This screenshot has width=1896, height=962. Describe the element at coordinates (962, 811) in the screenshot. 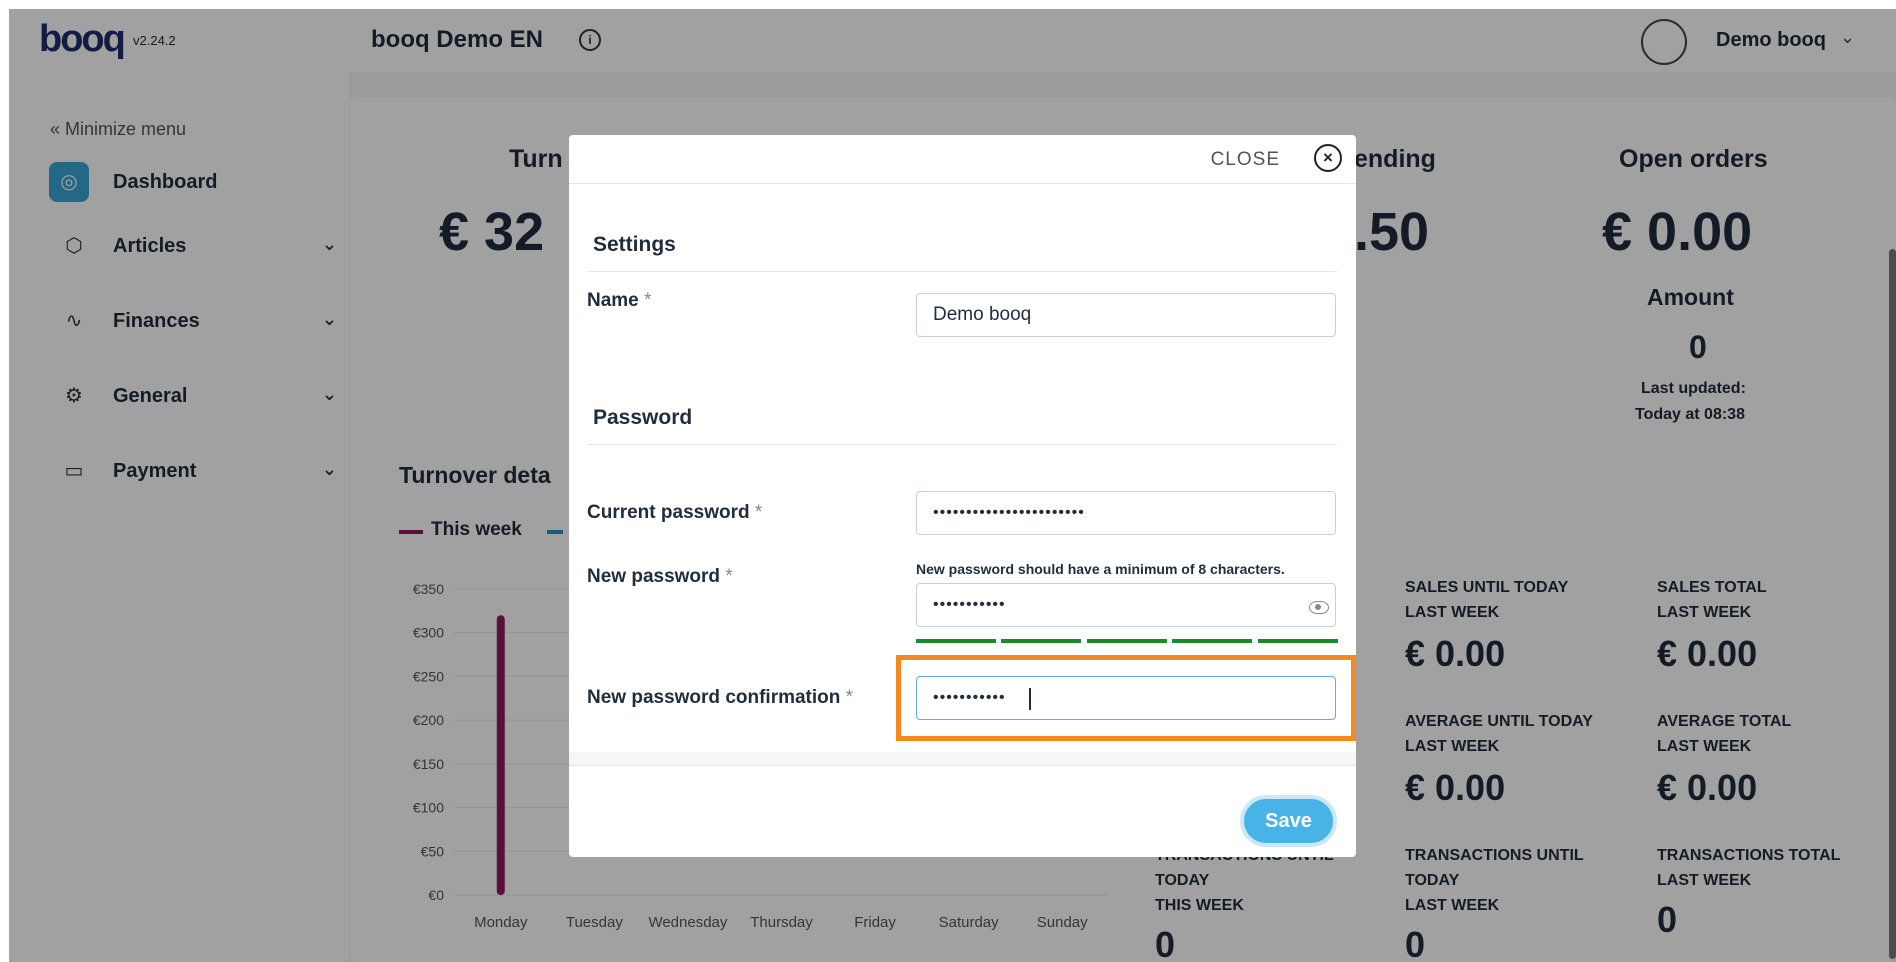

I see `modal-footer` at that location.